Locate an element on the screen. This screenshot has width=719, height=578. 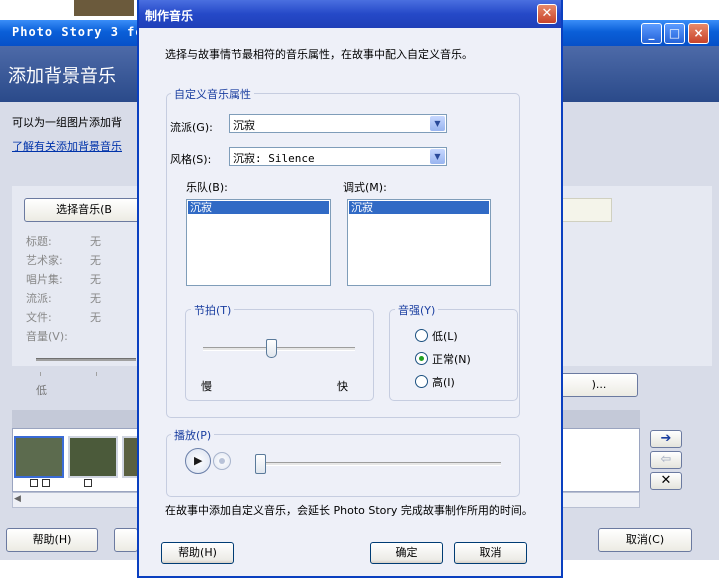
delete-button: ✕ is located at coordinates (666, 481).